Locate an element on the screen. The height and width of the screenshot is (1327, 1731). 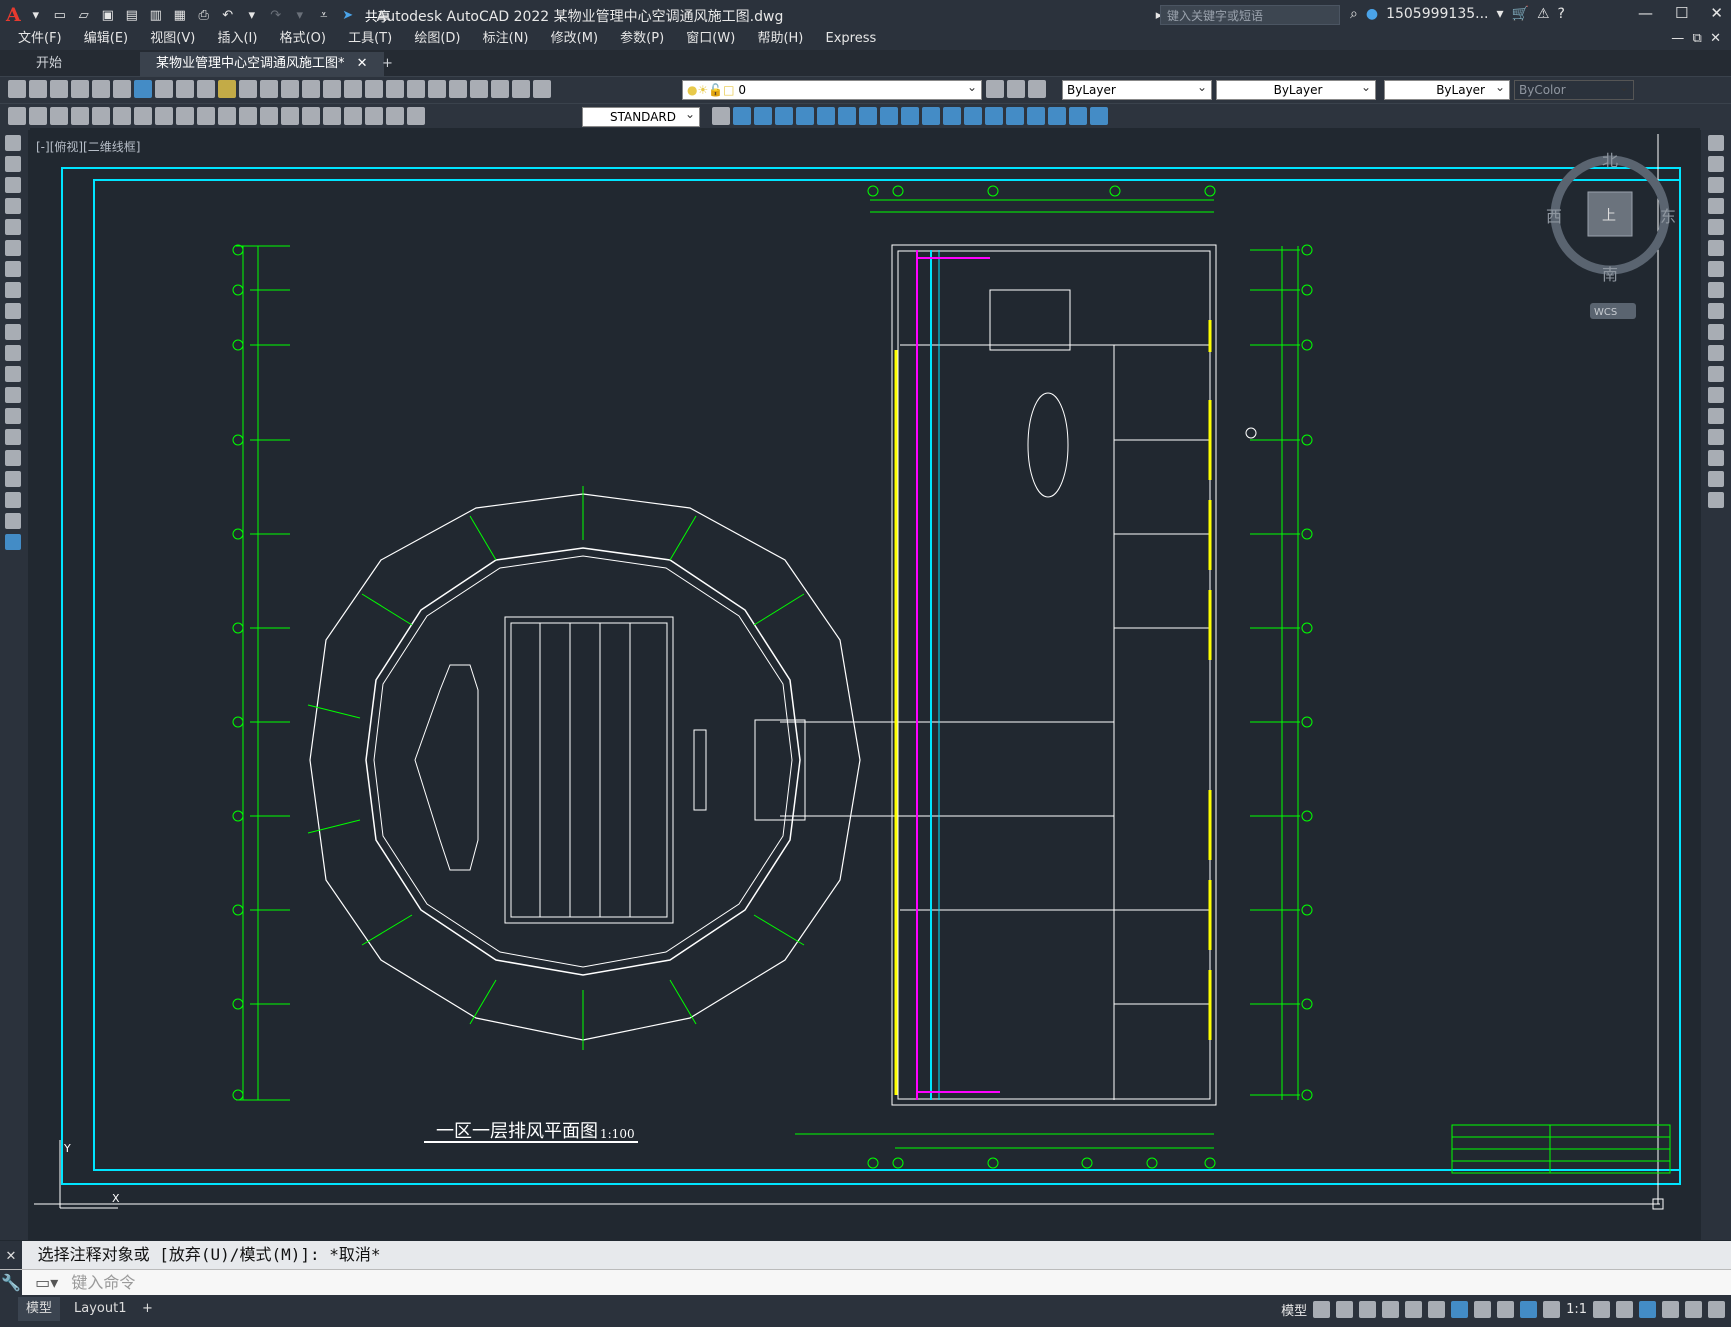
dim-arc-icon is located at coordinates (59, 116).